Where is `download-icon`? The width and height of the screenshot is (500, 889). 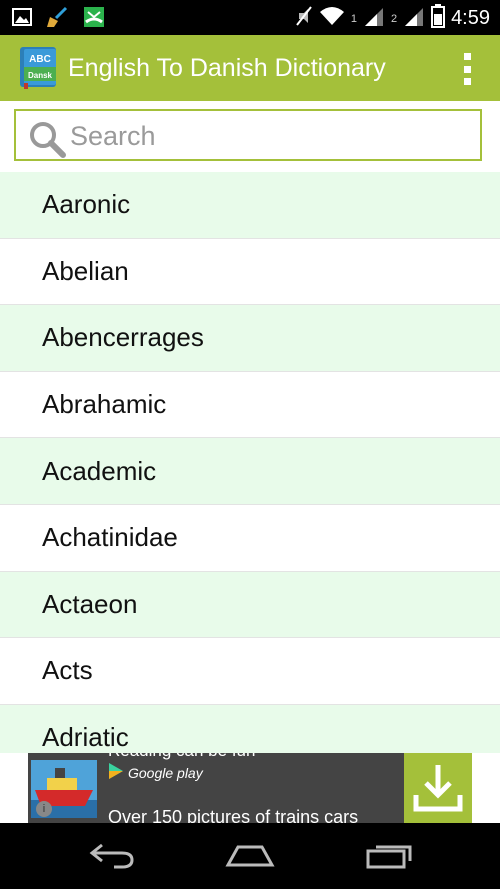
download-icon is located at coordinates (438, 794).